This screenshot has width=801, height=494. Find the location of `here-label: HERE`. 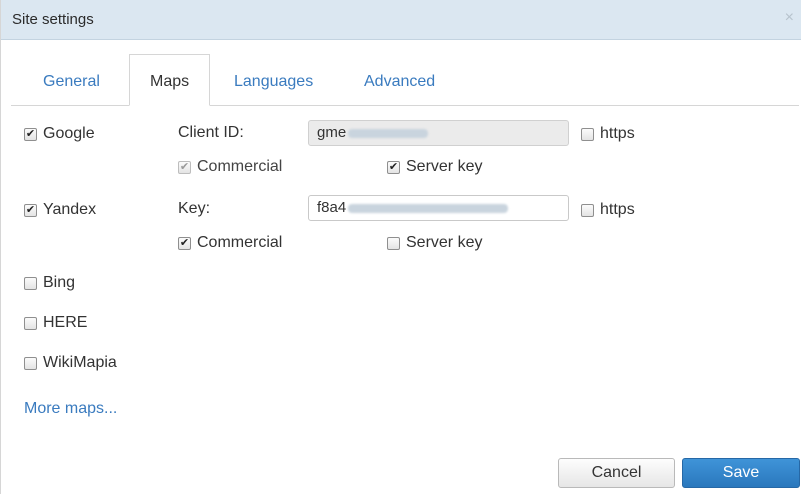

here-label: HERE is located at coordinates (65, 322).